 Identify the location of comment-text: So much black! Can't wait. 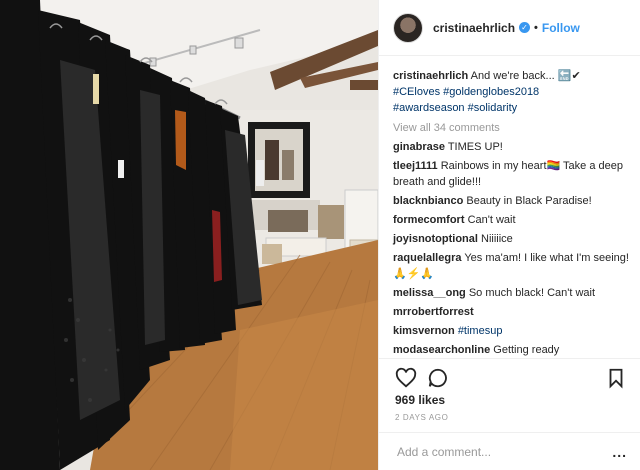
(532, 293).